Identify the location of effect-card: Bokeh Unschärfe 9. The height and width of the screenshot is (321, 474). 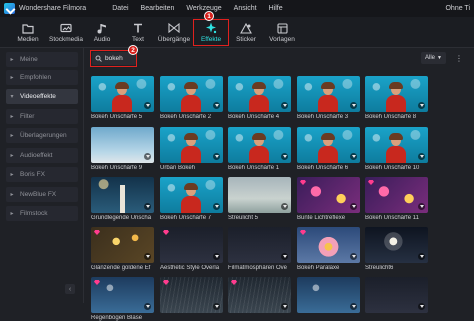
(122, 149).